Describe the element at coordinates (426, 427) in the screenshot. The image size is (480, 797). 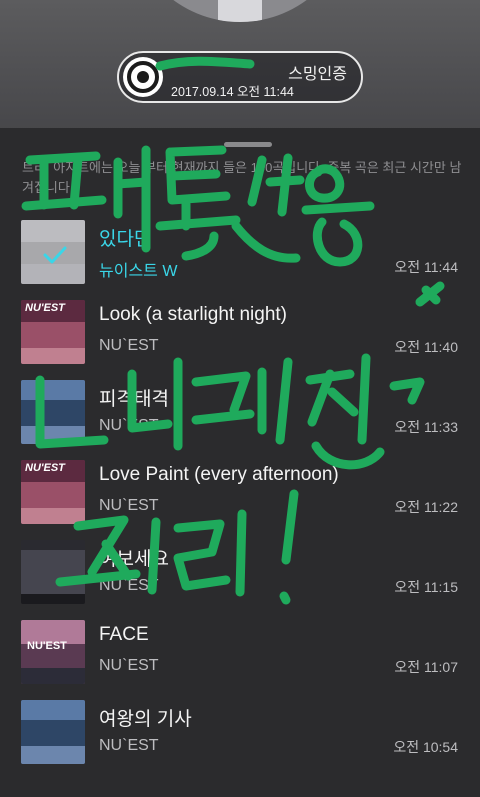
I see `track-time: 오전 11:33` at that location.